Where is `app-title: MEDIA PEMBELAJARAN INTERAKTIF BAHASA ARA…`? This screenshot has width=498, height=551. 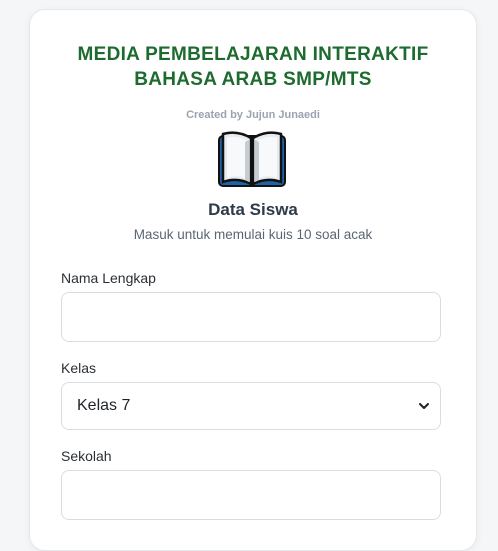
app-title: MEDIA PEMBELAJARAN INTERAKTIF BAHASA ARA… is located at coordinates (253, 67).